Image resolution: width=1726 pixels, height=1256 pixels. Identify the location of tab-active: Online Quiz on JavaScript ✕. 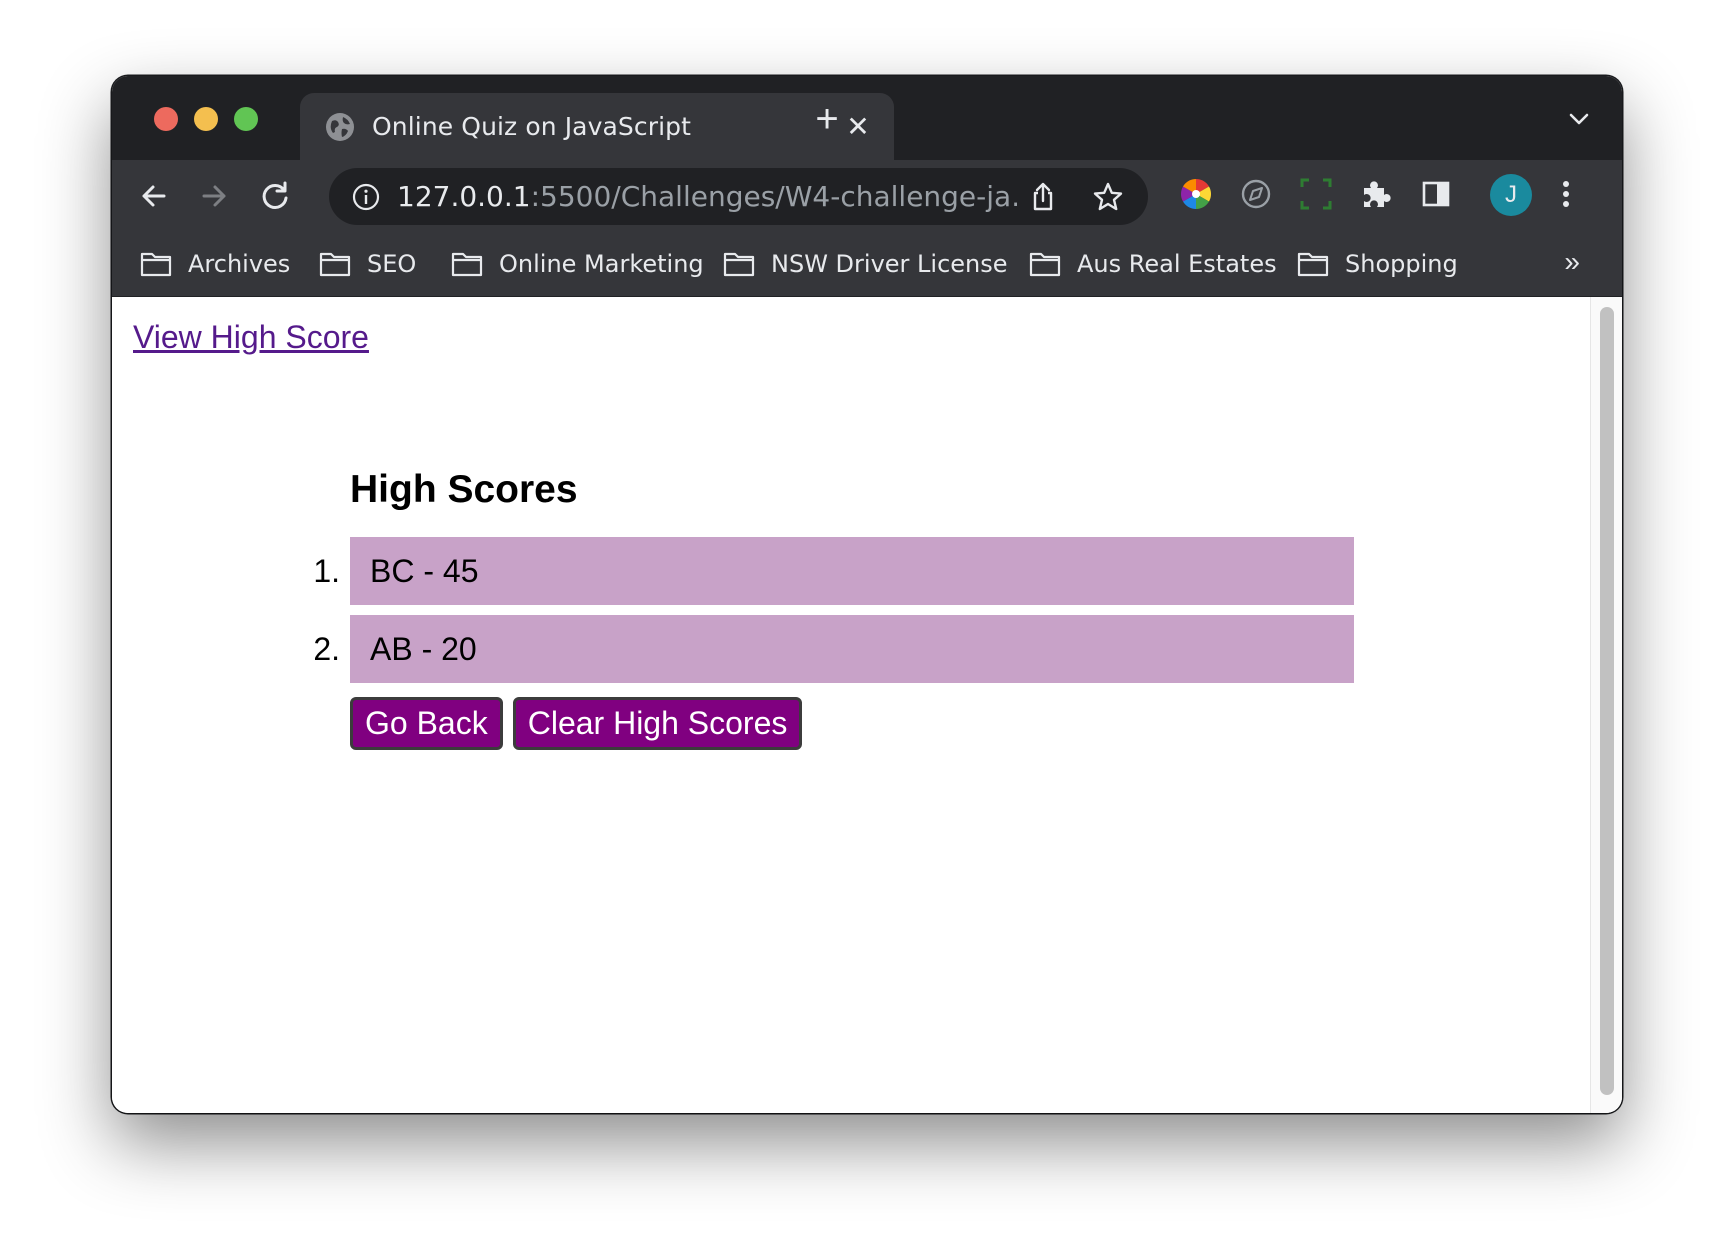
(597, 126).